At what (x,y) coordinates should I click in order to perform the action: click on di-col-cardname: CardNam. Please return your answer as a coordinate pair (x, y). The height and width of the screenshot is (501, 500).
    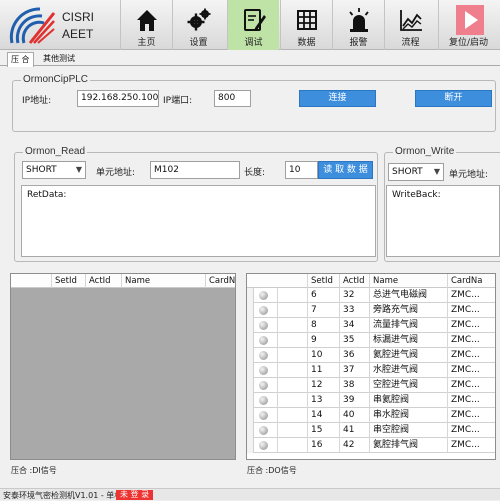
    Looking at the image, I should click on (220, 281).